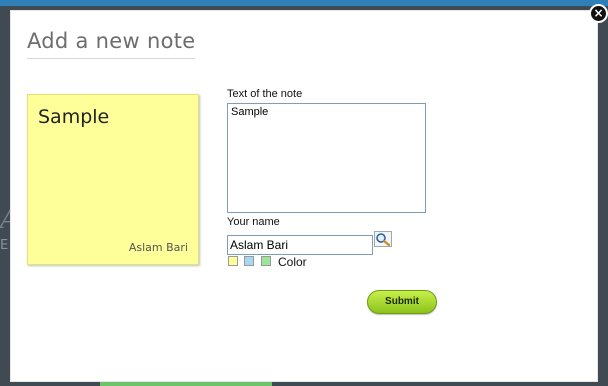 The width and height of the screenshot is (608, 386). Describe the element at coordinates (292, 262) in the screenshot. I see `color-label: Color` at that location.